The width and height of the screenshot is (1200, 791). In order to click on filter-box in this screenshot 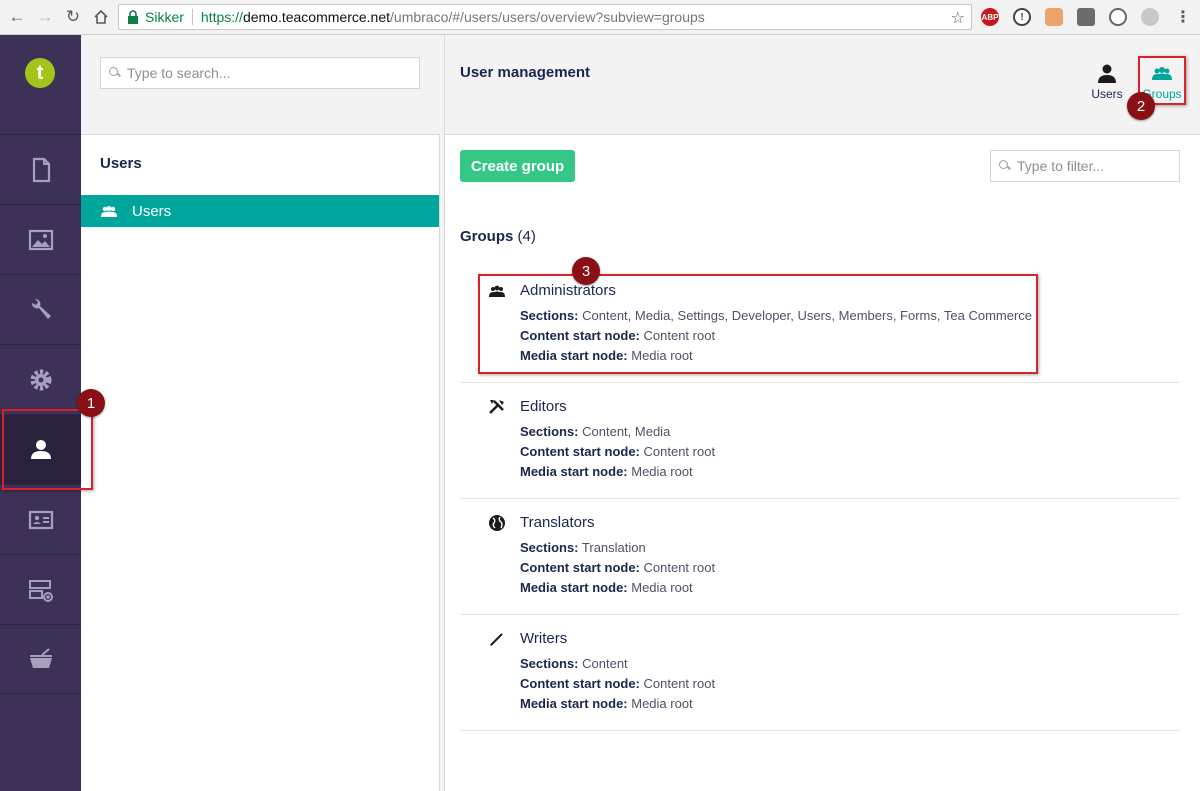, I will do `click(1085, 166)`.